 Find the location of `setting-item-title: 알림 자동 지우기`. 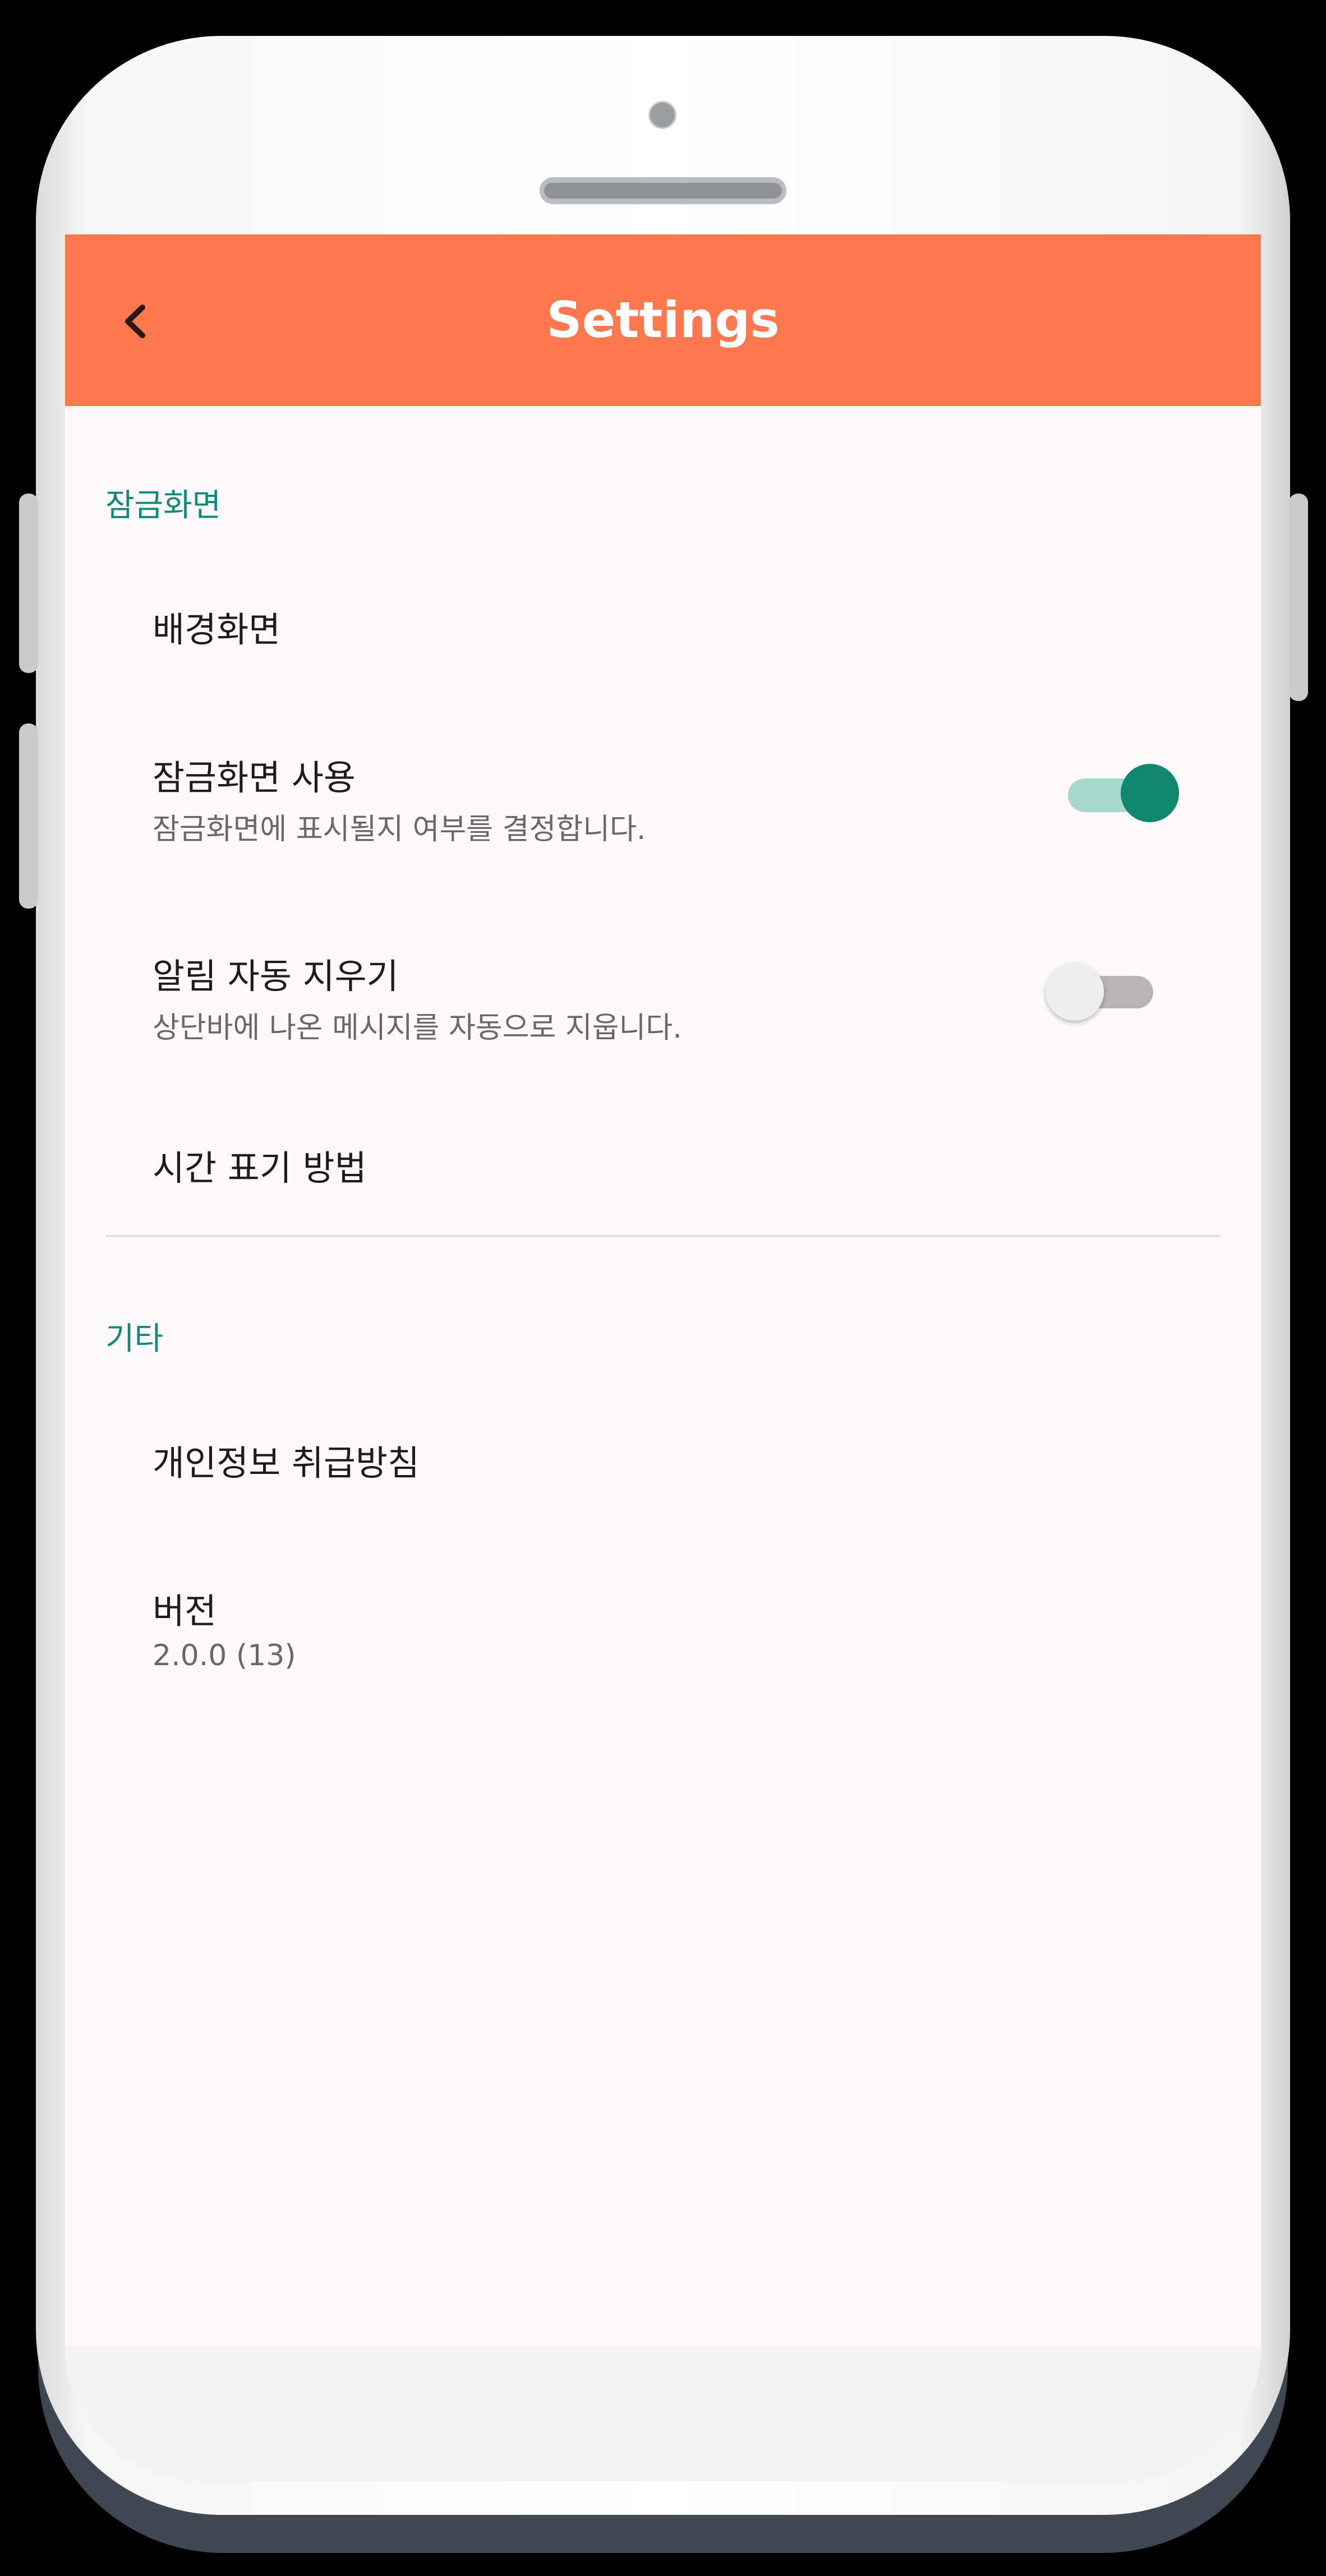

setting-item-title: 알림 자동 지우기 is located at coordinates (276, 976).